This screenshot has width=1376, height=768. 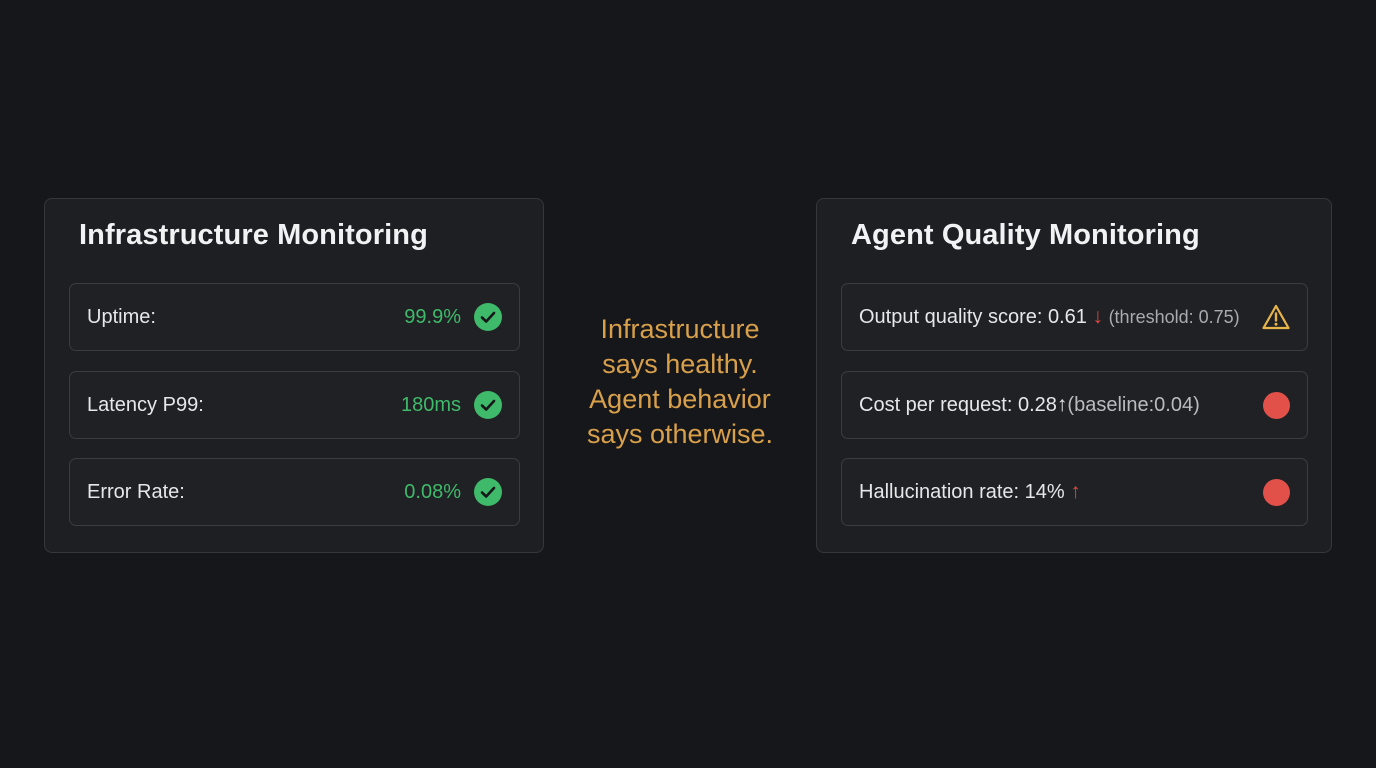 What do you see at coordinates (951, 317) in the screenshot?
I see `output-quality-label: Output quality score:` at bounding box center [951, 317].